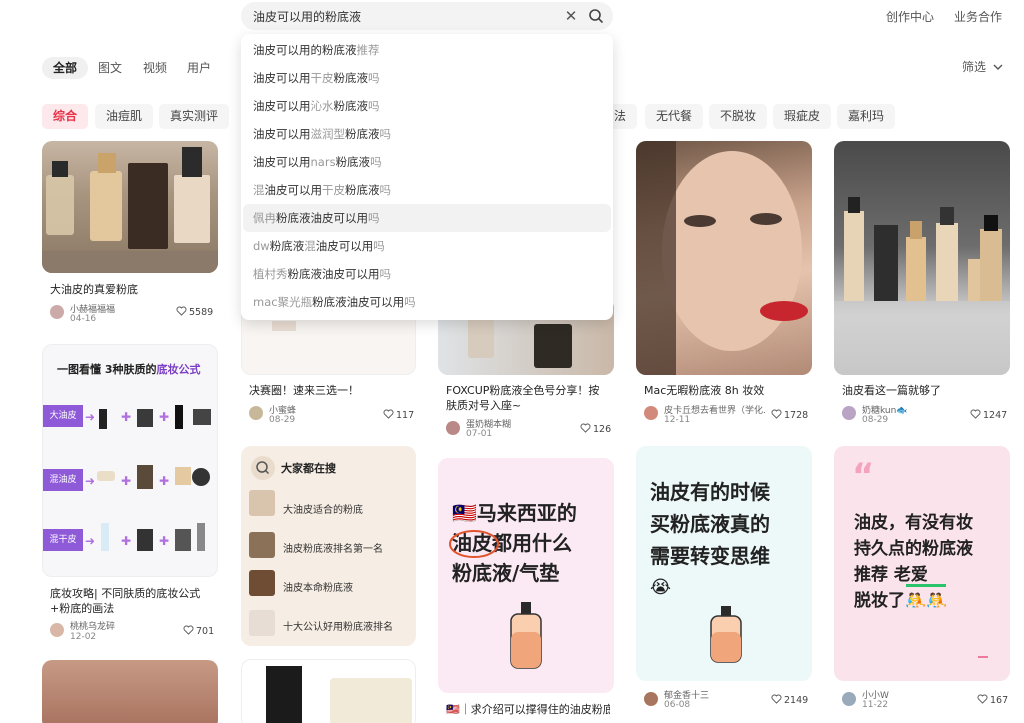  Describe the element at coordinates (974, 67) in the screenshot. I see `filter-label: 筛选` at that location.